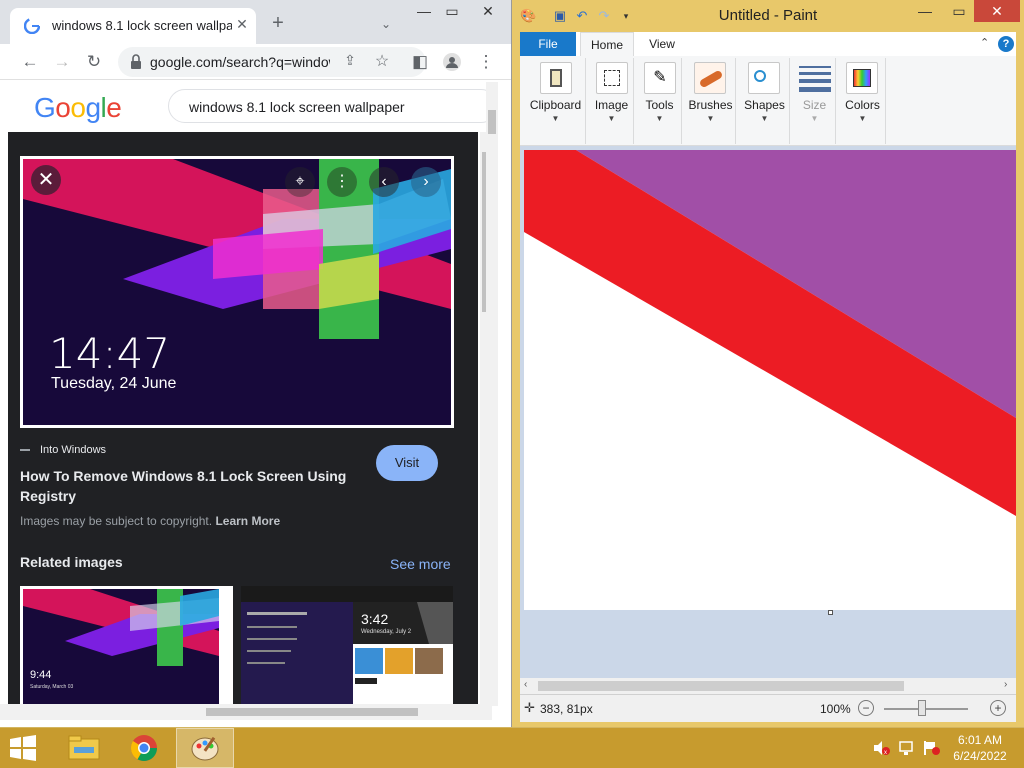 This screenshot has height=768, width=1024. I want to click on paint-palette-icon, so click(205, 748).